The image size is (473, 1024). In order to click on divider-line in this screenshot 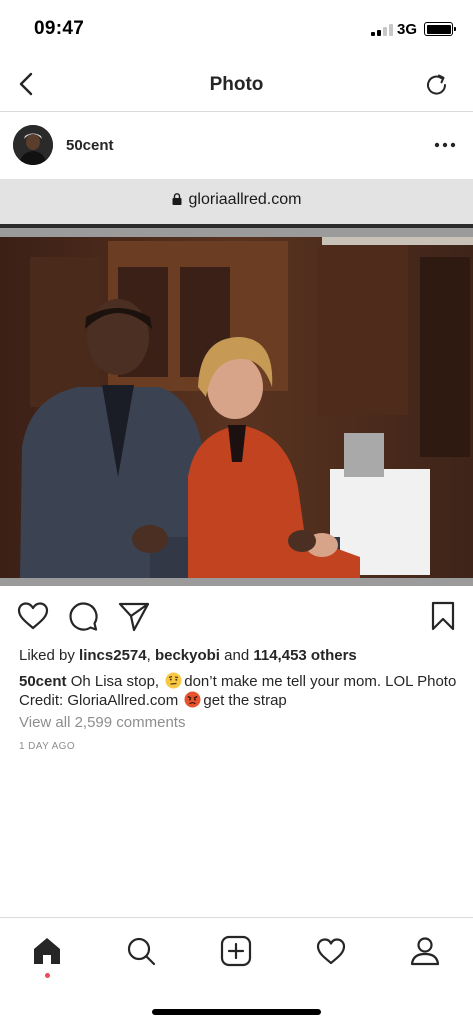, I will do `click(236, 226)`.